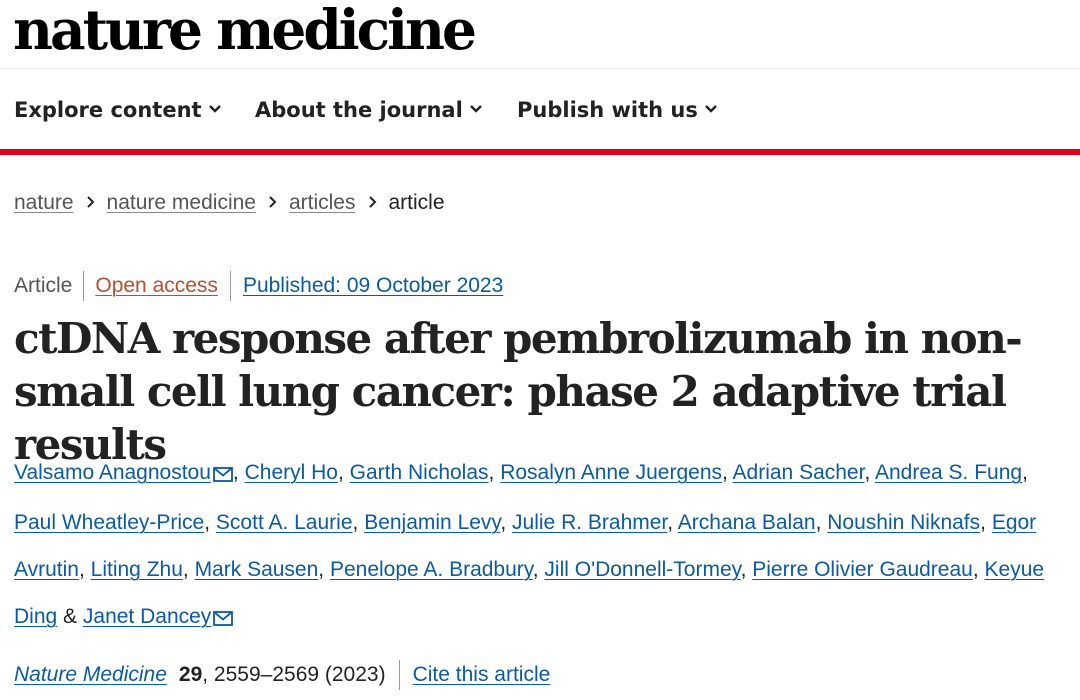 The height and width of the screenshot is (700, 1080). Describe the element at coordinates (322, 202) in the screenshot. I see `breadcrumb-articles: articles` at that location.